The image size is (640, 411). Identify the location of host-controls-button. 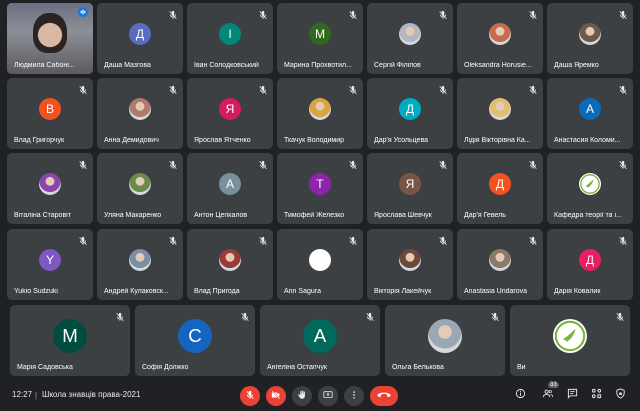
(620, 395).